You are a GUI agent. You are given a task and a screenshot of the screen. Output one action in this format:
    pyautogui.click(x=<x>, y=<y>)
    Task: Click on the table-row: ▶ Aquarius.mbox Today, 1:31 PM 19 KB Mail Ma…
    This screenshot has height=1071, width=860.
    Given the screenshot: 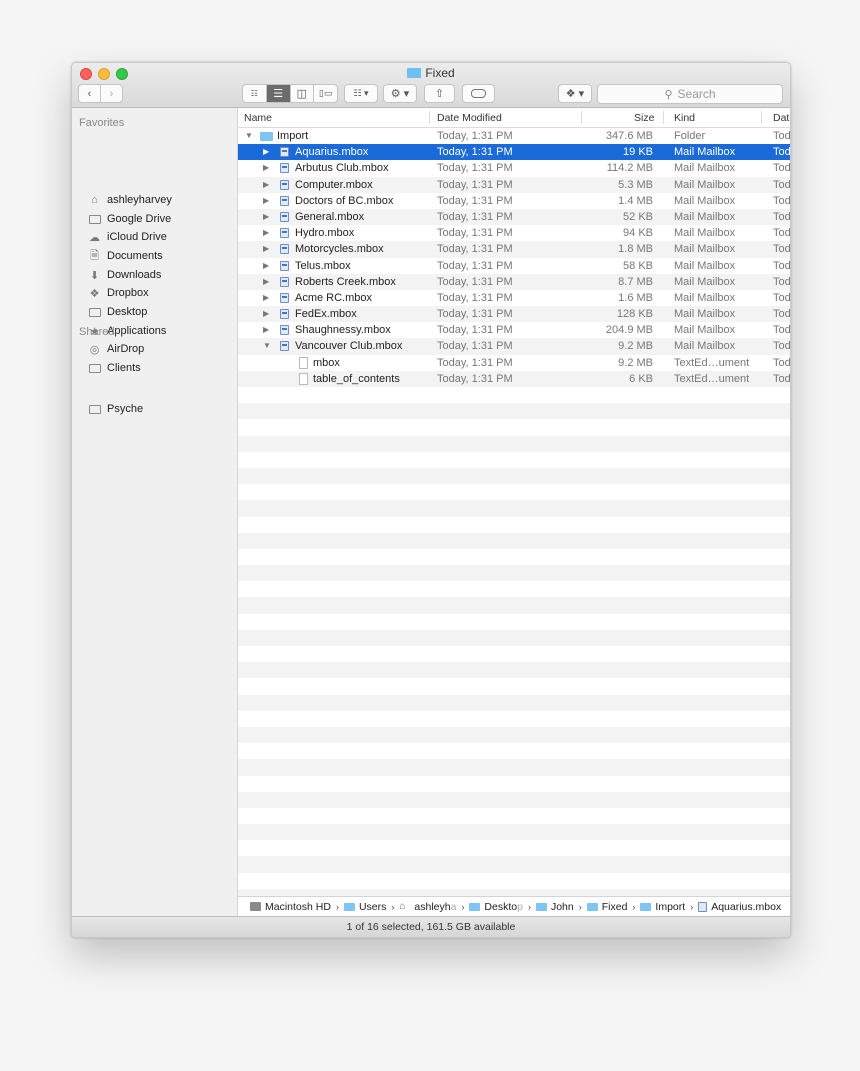 What is the action you would take?
    pyautogui.click(x=514, y=152)
    